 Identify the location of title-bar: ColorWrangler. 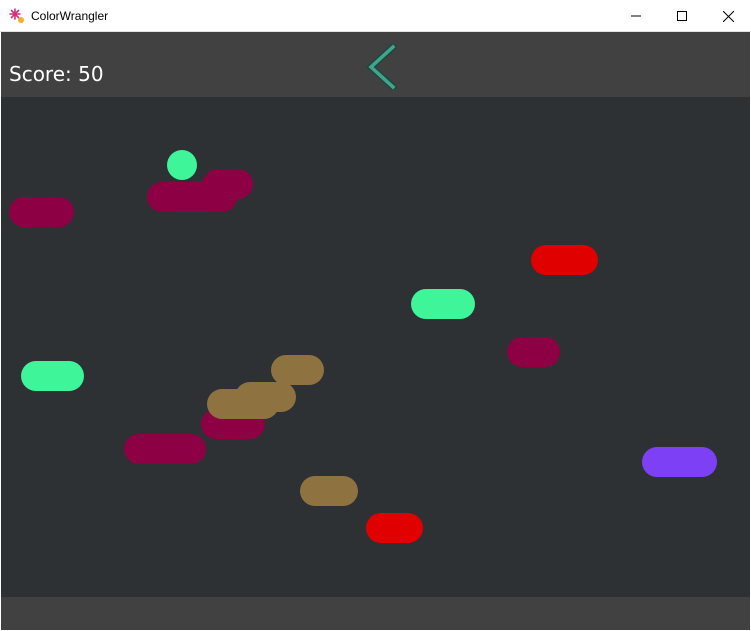
(375, 16).